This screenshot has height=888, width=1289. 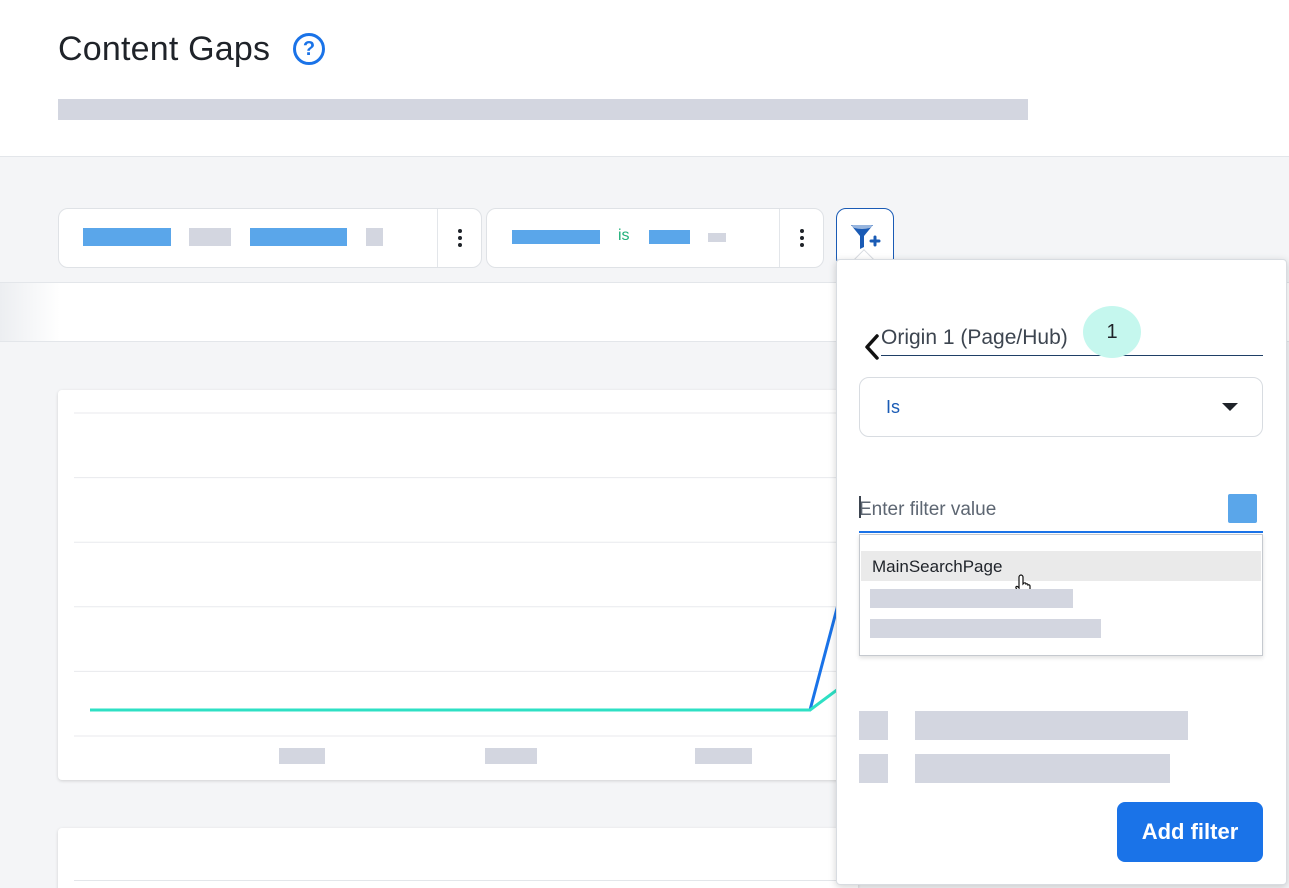 I want to click on text-cursor, so click(x=860, y=507).